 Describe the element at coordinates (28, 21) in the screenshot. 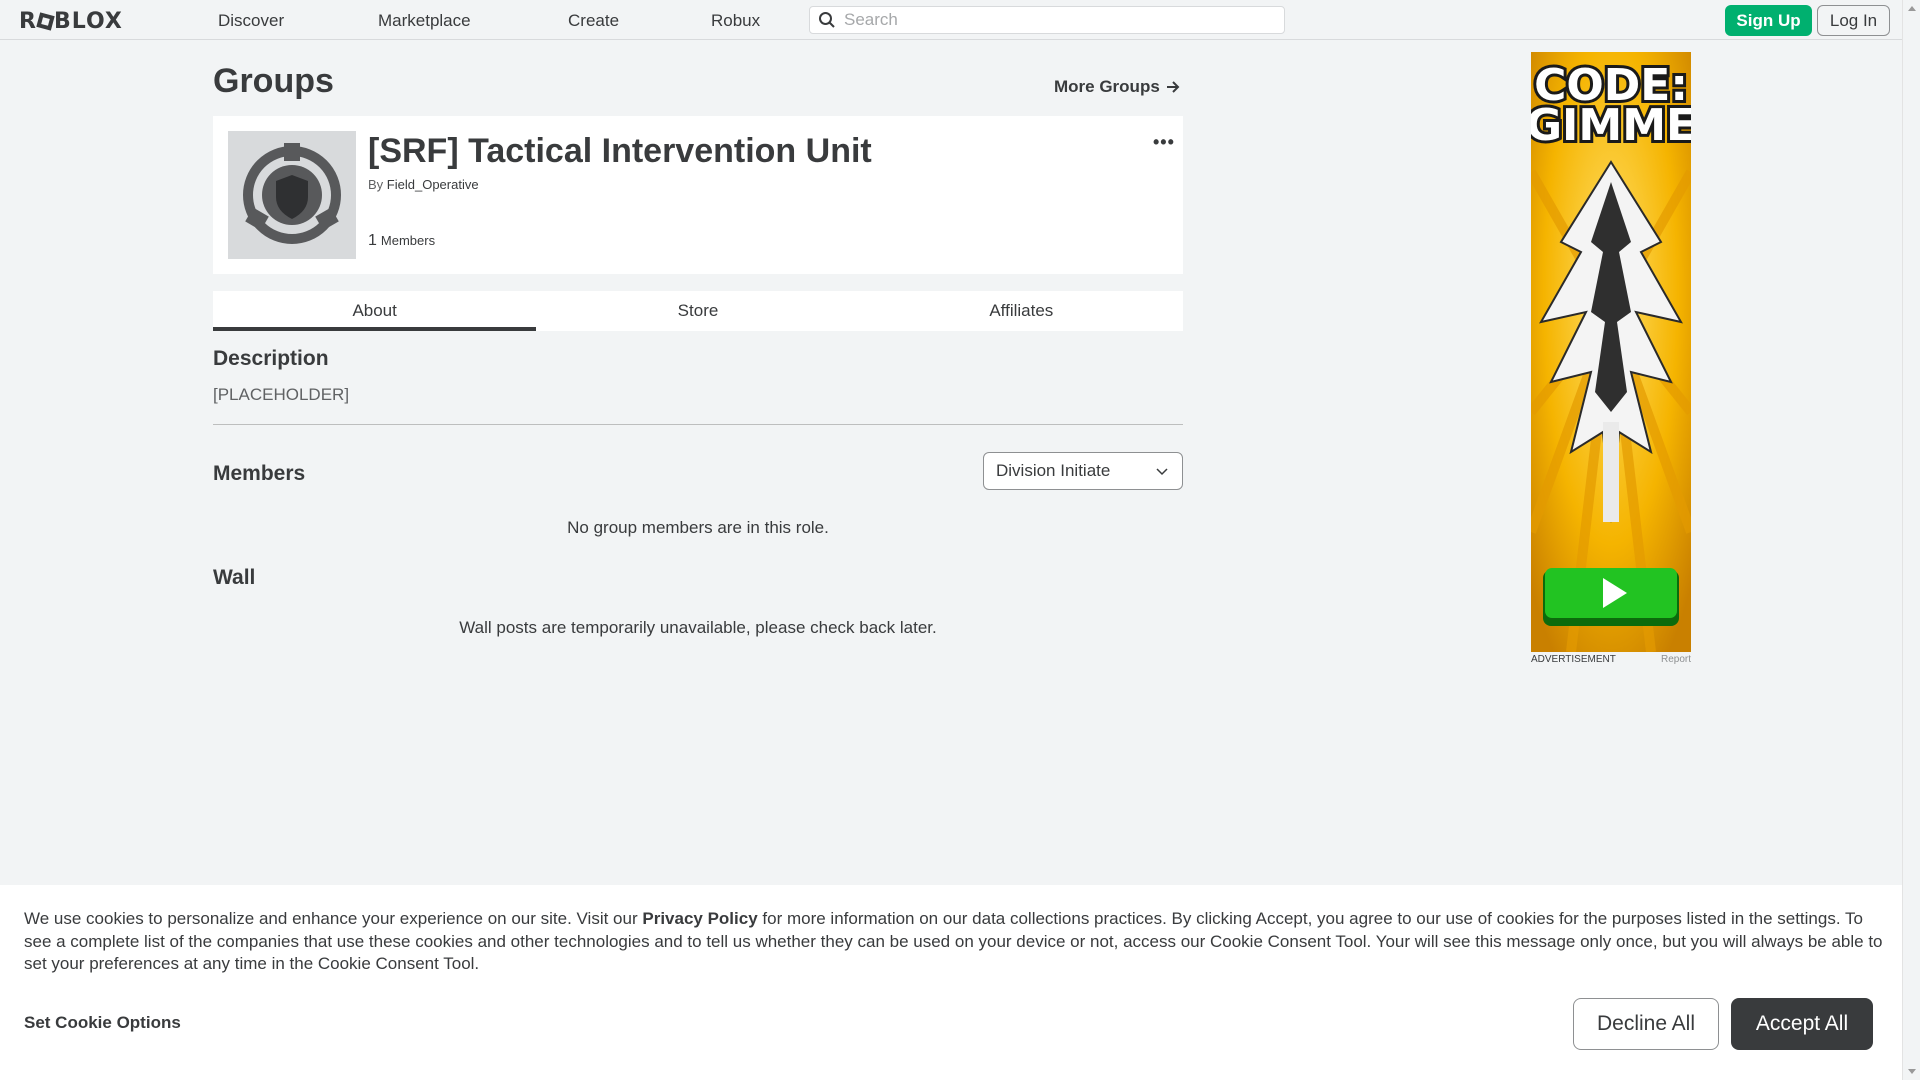

I see `logo-text-r: R` at that location.